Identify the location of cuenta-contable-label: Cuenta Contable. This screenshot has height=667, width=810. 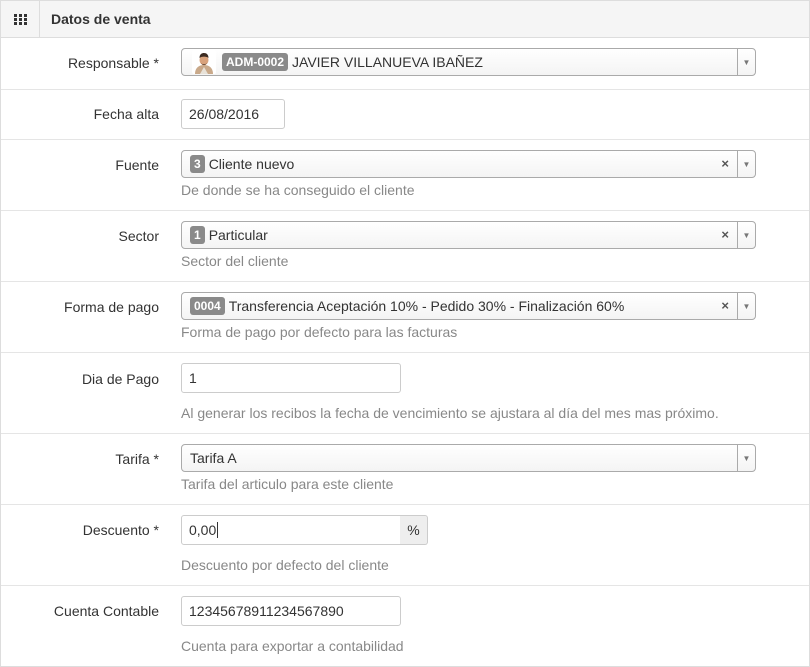
(106, 611).